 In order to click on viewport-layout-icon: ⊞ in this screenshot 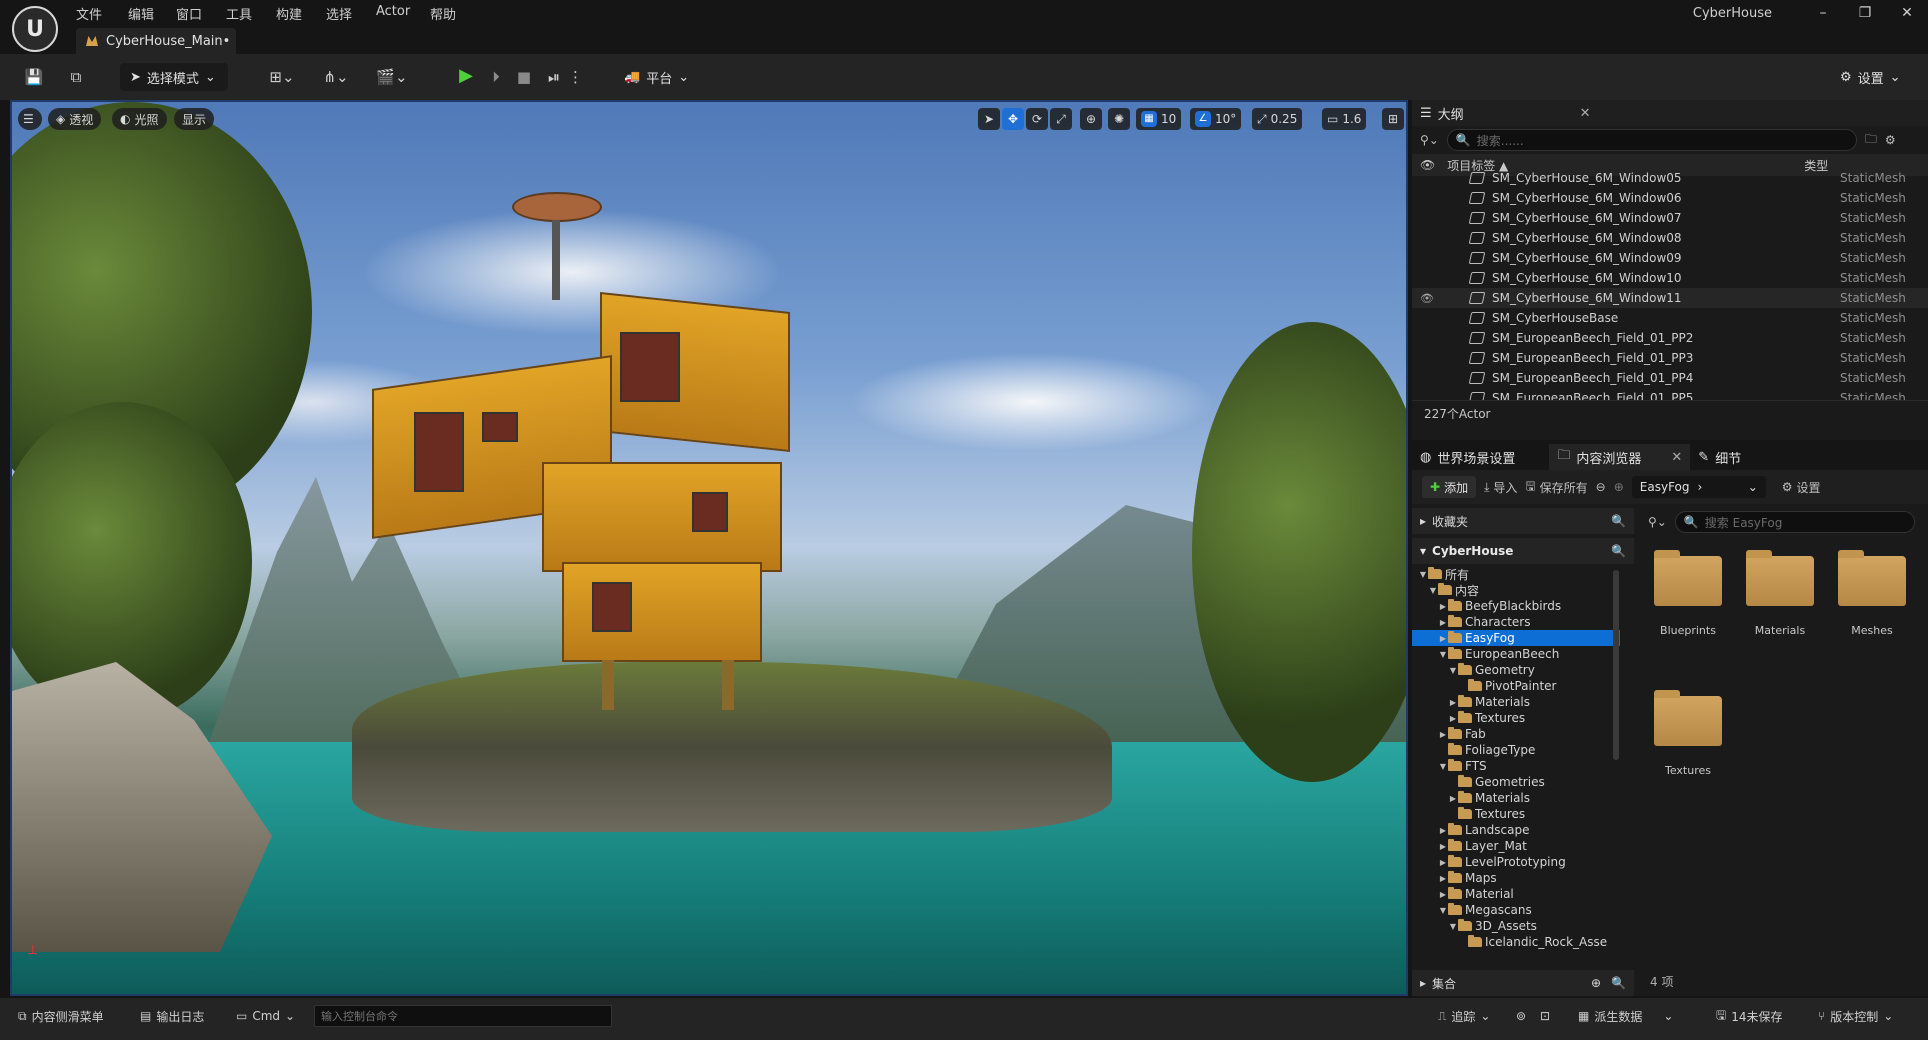, I will do `click(1393, 119)`.